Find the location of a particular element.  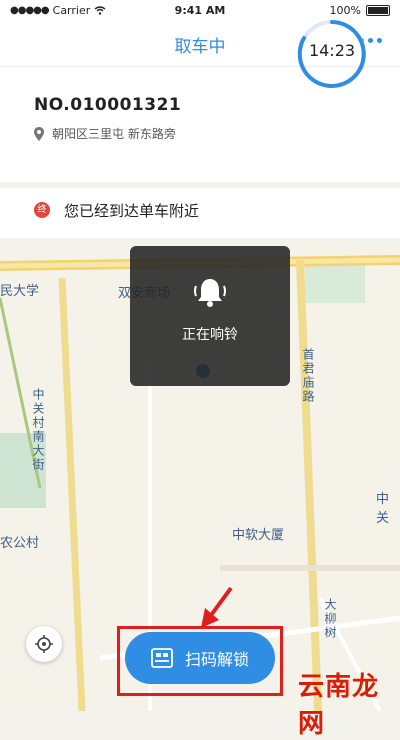

arrival-banner: 终 您已经到达单车附近 is located at coordinates (200, 213).